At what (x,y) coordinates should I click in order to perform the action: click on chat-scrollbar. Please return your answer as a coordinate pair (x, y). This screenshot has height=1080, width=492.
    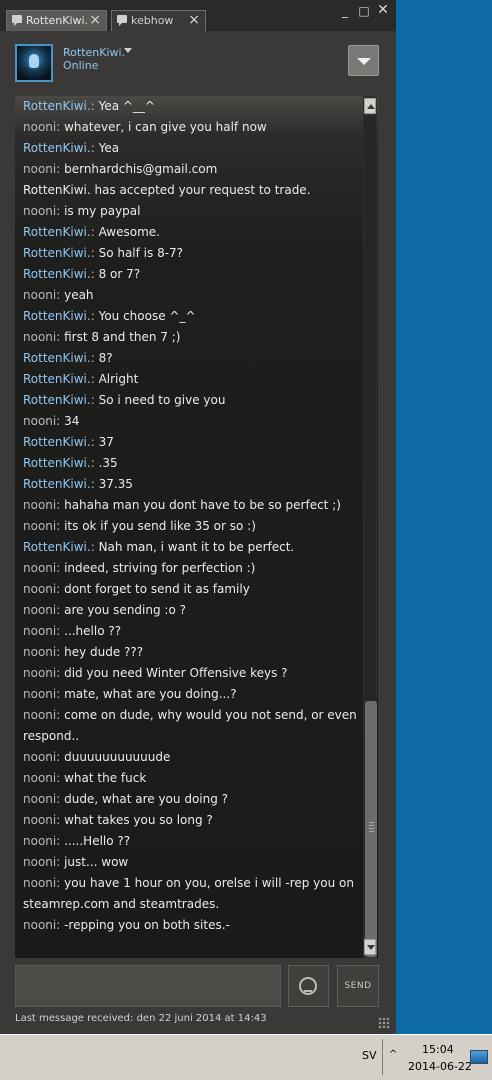
    Looking at the image, I should click on (370, 527).